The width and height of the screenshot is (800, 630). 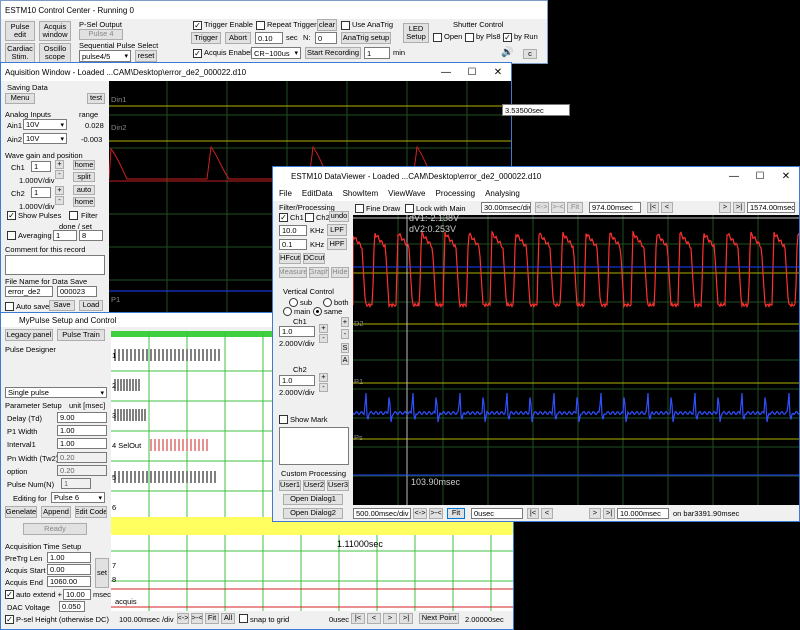 I want to click on hpf-button: HPF, so click(x=337, y=244).